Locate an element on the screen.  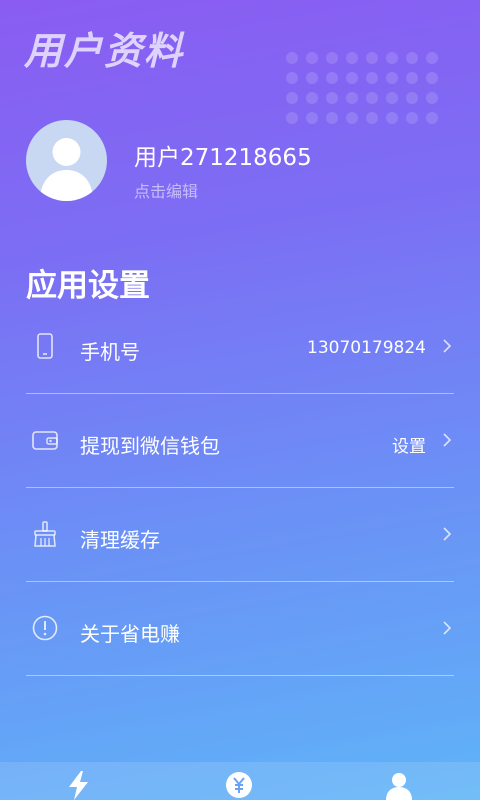
settings-row-label: 清理缓存 is located at coordinates (120, 540).